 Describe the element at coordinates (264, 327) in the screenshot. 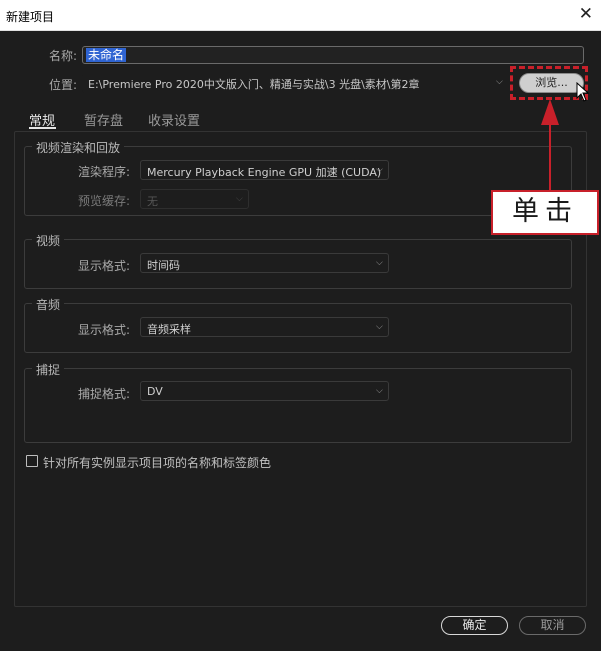

I see `audio-format-dropdown: 音频采样 ⌵` at that location.